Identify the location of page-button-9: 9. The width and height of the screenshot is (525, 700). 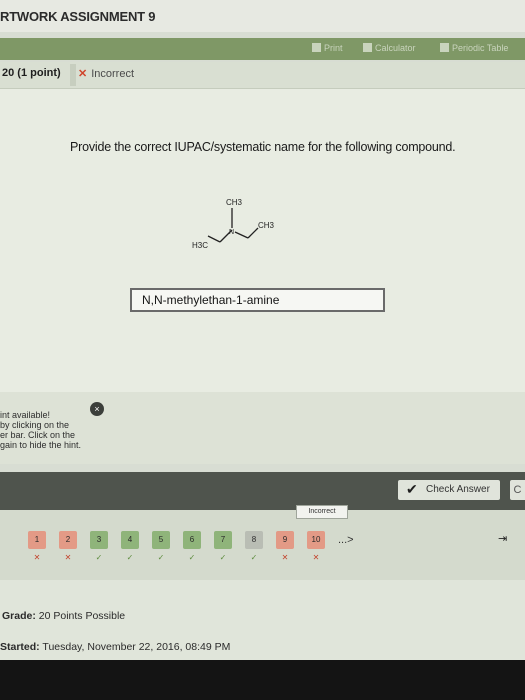
(285, 540).